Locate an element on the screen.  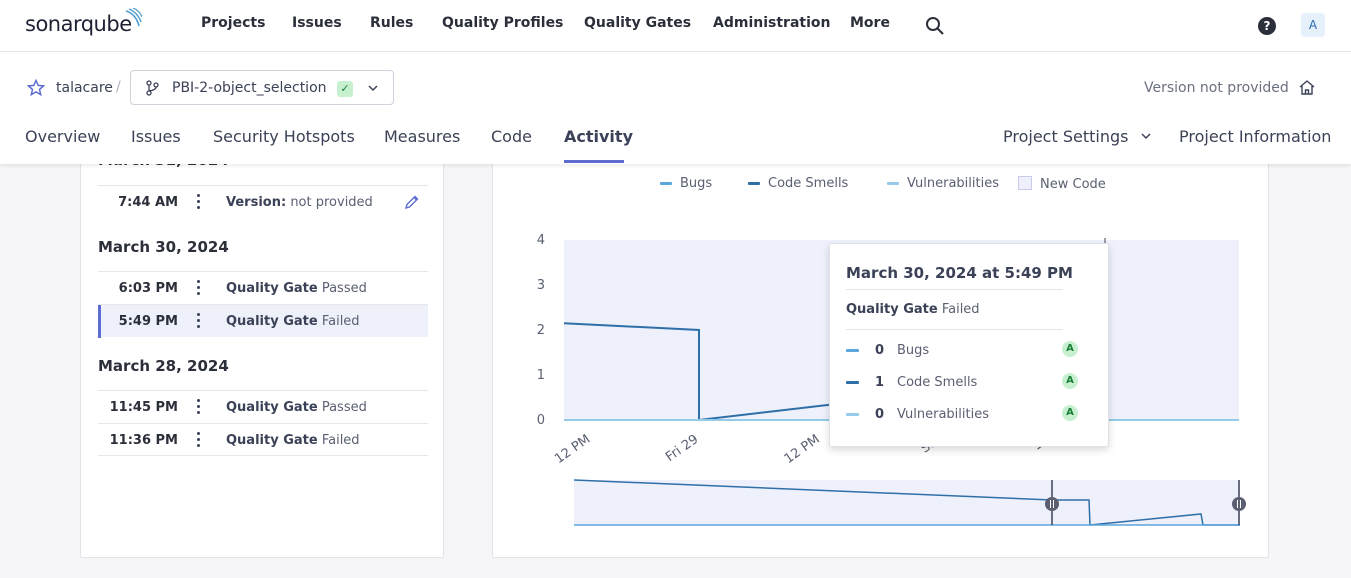
tooltip-event: Quality Gate Failed is located at coordinates (913, 309).